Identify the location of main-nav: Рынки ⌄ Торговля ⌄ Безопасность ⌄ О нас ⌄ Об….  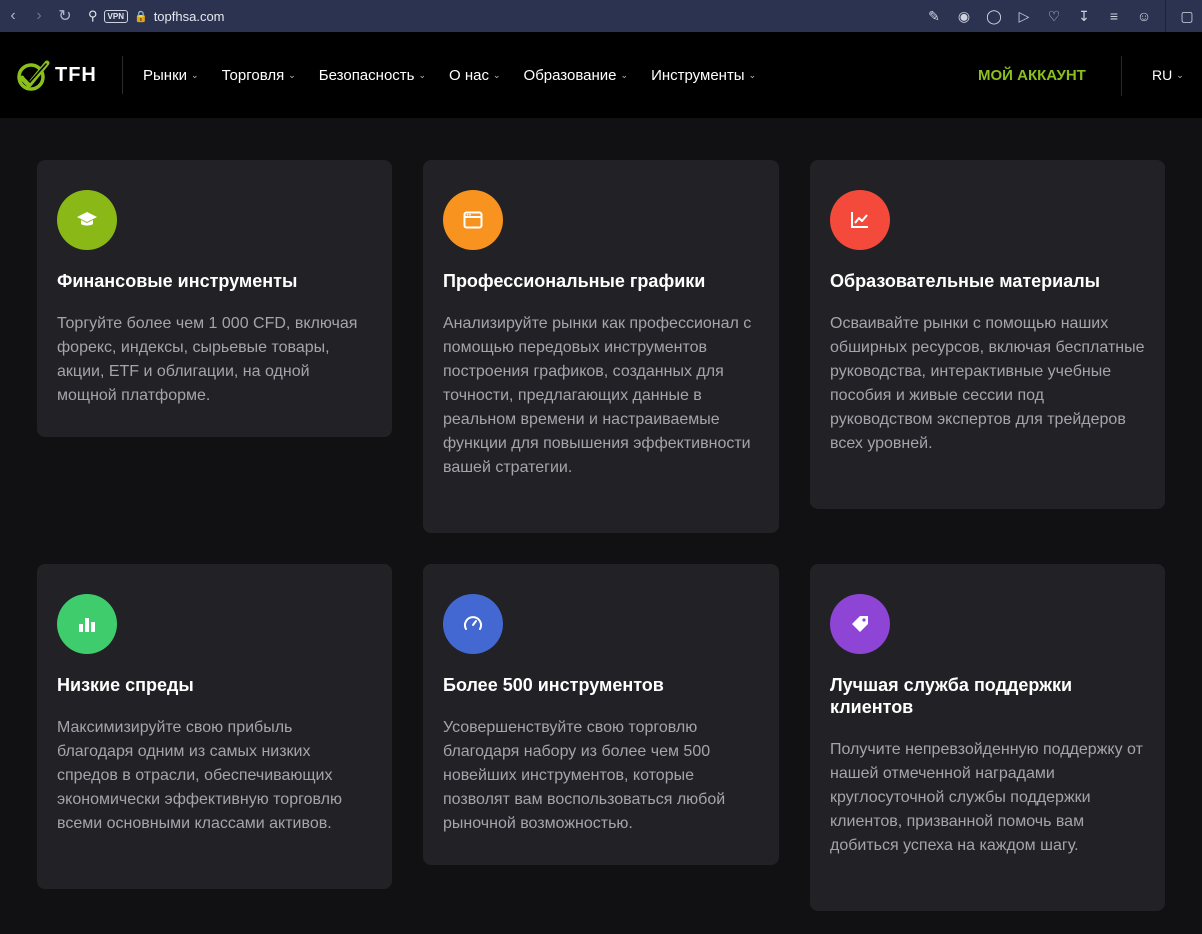
(461, 75).